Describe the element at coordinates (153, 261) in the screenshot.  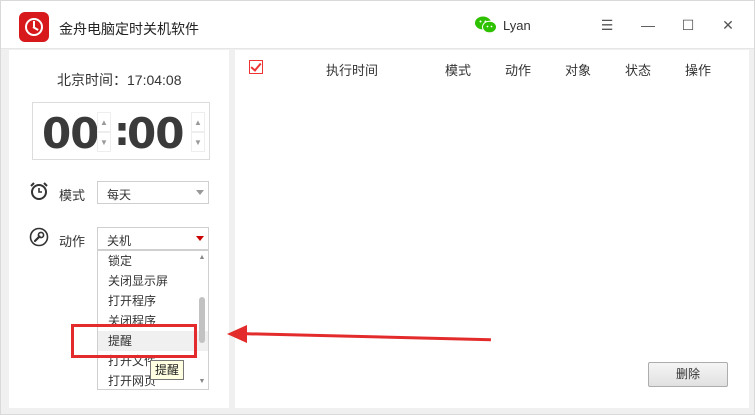
I see `dropdown-item: 锁定` at that location.